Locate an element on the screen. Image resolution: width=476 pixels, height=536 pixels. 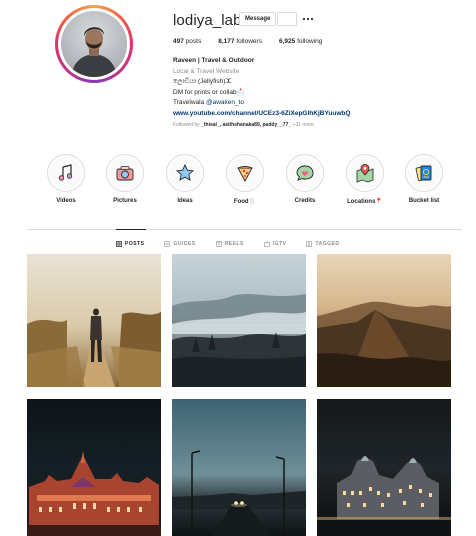
grid-icon is located at coordinates (119, 244).